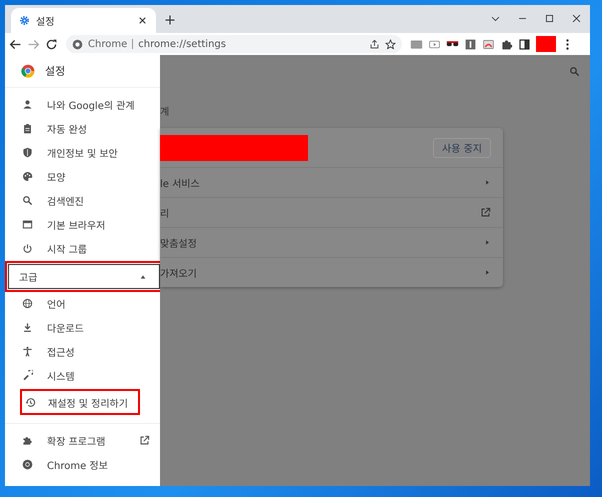  I want to click on settings-row-label: 맞춤설정, so click(178, 242).